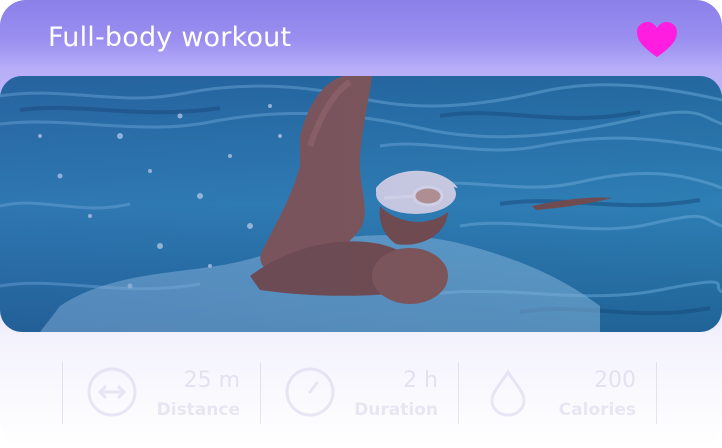  I want to click on stat-duration: 2 h Duration, so click(359, 392).